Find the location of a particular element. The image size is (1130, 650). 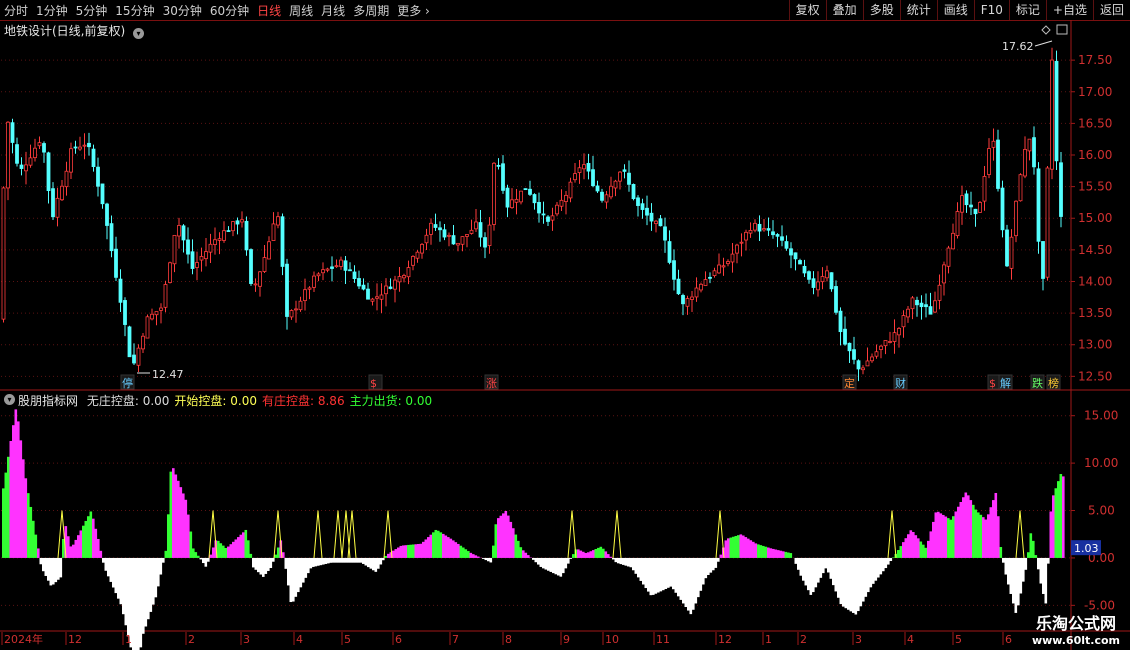

tool-button-5: F10 is located at coordinates (991, 10).